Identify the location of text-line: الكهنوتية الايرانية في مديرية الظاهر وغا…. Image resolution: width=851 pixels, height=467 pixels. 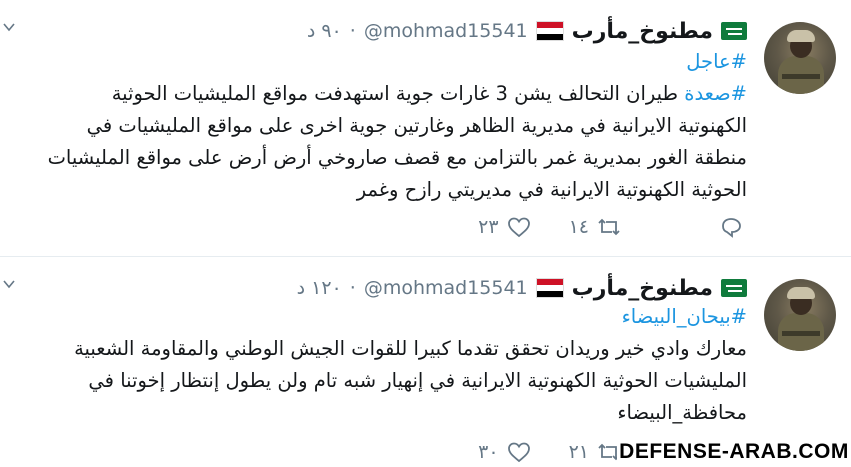
(416, 125).